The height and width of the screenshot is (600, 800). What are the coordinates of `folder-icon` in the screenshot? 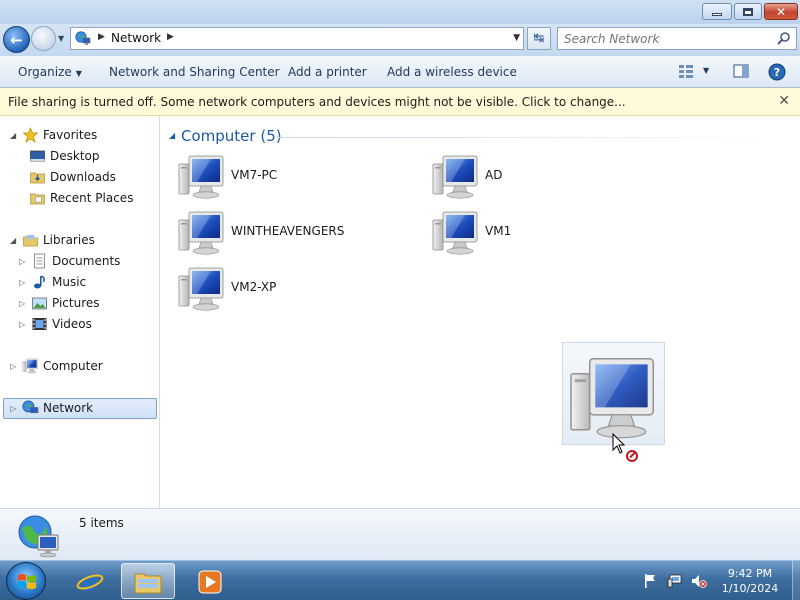 It's located at (148, 583).